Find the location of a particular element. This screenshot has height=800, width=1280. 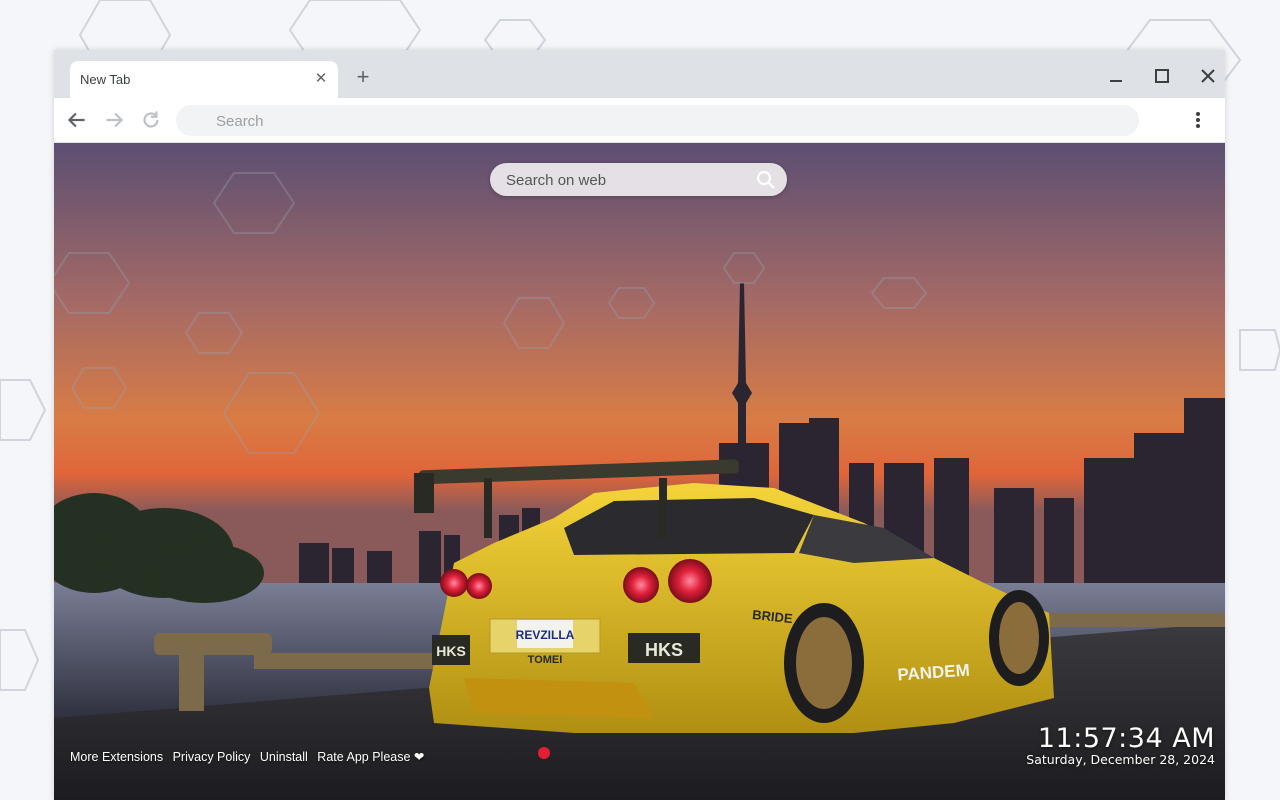

reload-icon is located at coordinates (151, 120).